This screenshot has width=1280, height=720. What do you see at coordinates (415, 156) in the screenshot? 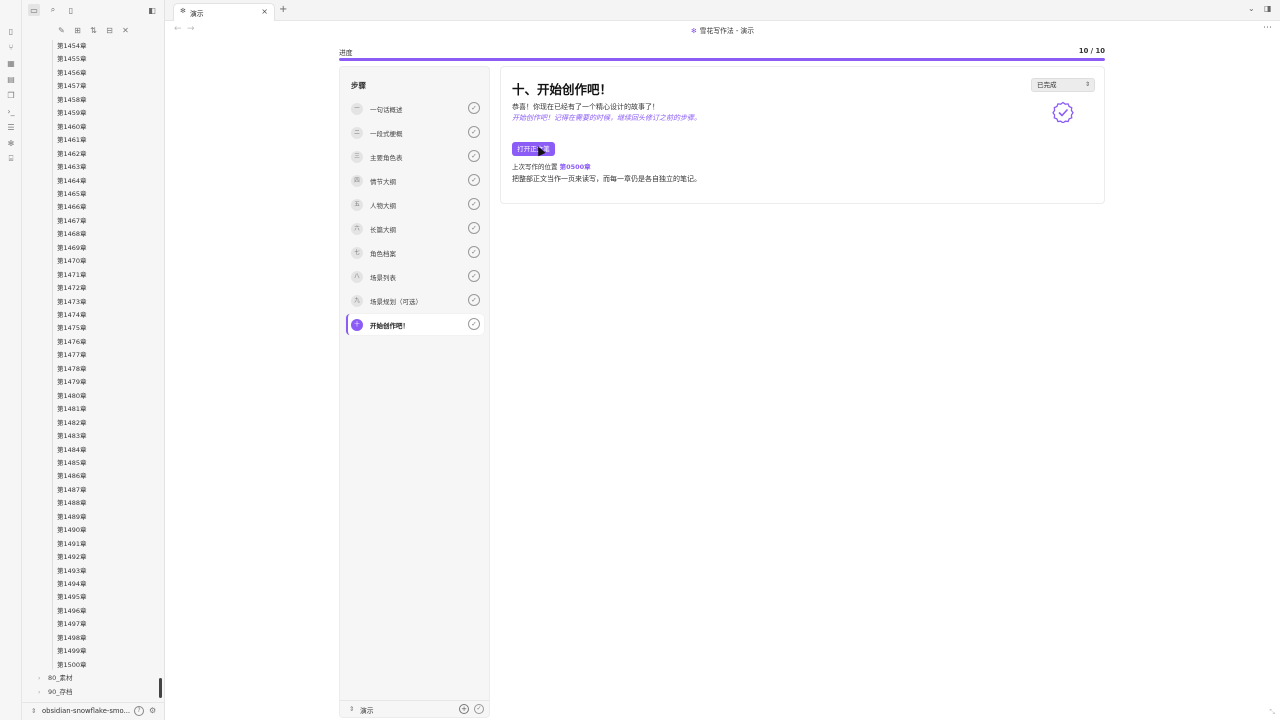
I see `step-item: 三主要角色表 ✓` at bounding box center [415, 156].